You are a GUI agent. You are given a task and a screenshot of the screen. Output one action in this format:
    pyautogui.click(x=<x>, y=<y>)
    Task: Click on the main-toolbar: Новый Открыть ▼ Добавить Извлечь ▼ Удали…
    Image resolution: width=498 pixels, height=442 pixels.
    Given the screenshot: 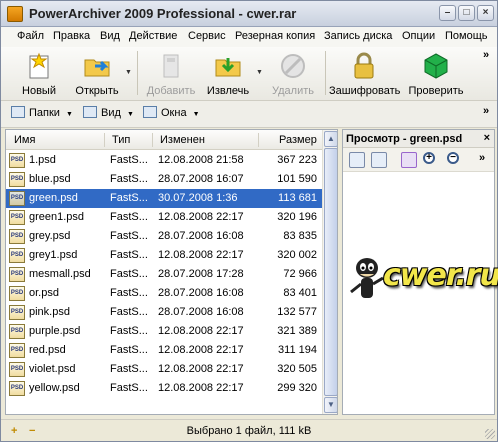 What is the action you would take?
    pyautogui.click(x=249, y=74)
    